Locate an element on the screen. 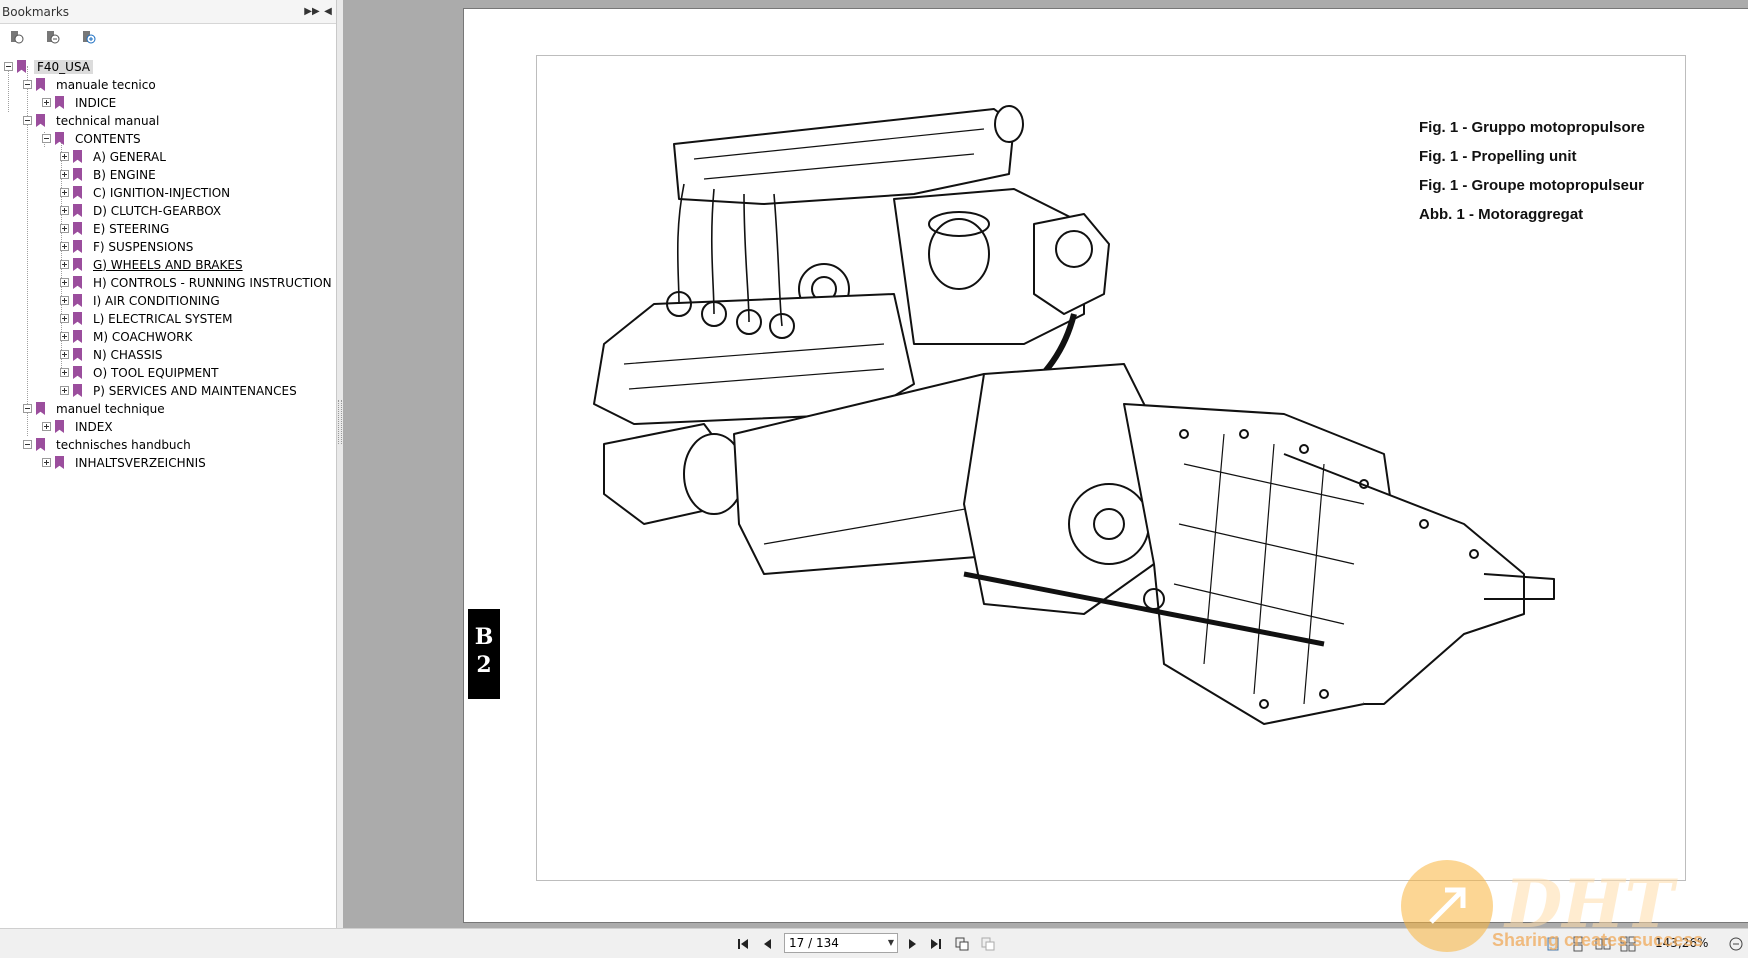 This screenshot has height=958, width=1748. bookmark-label: M) COACHWORK is located at coordinates (142, 337).